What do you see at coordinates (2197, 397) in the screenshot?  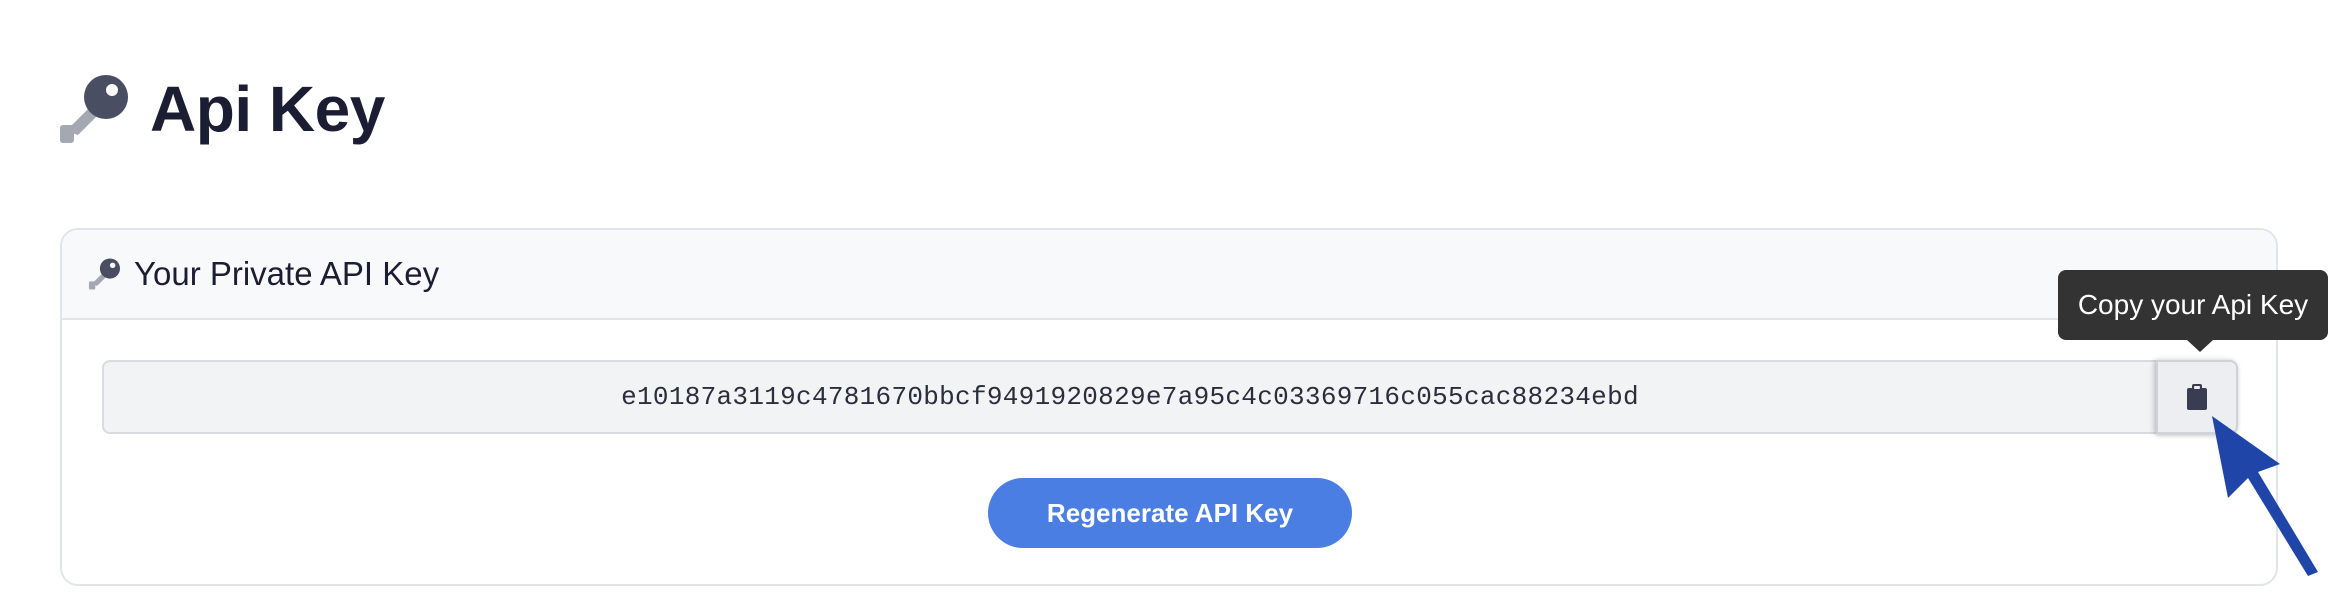 I see `clipboard-icon` at bounding box center [2197, 397].